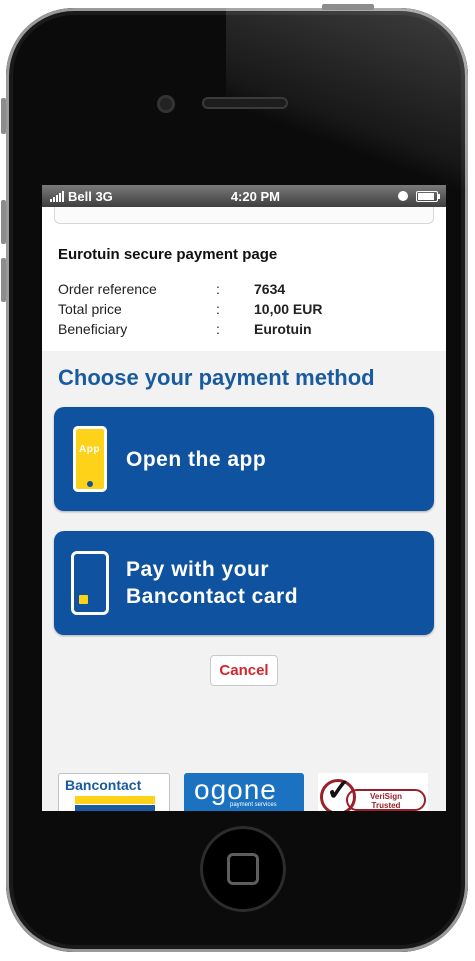 The image size is (475, 961). What do you see at coordinates (198, 569) in the screenshot?
I see `pay-card-label-line1: Pay with your` at bounding box center [198, 569].